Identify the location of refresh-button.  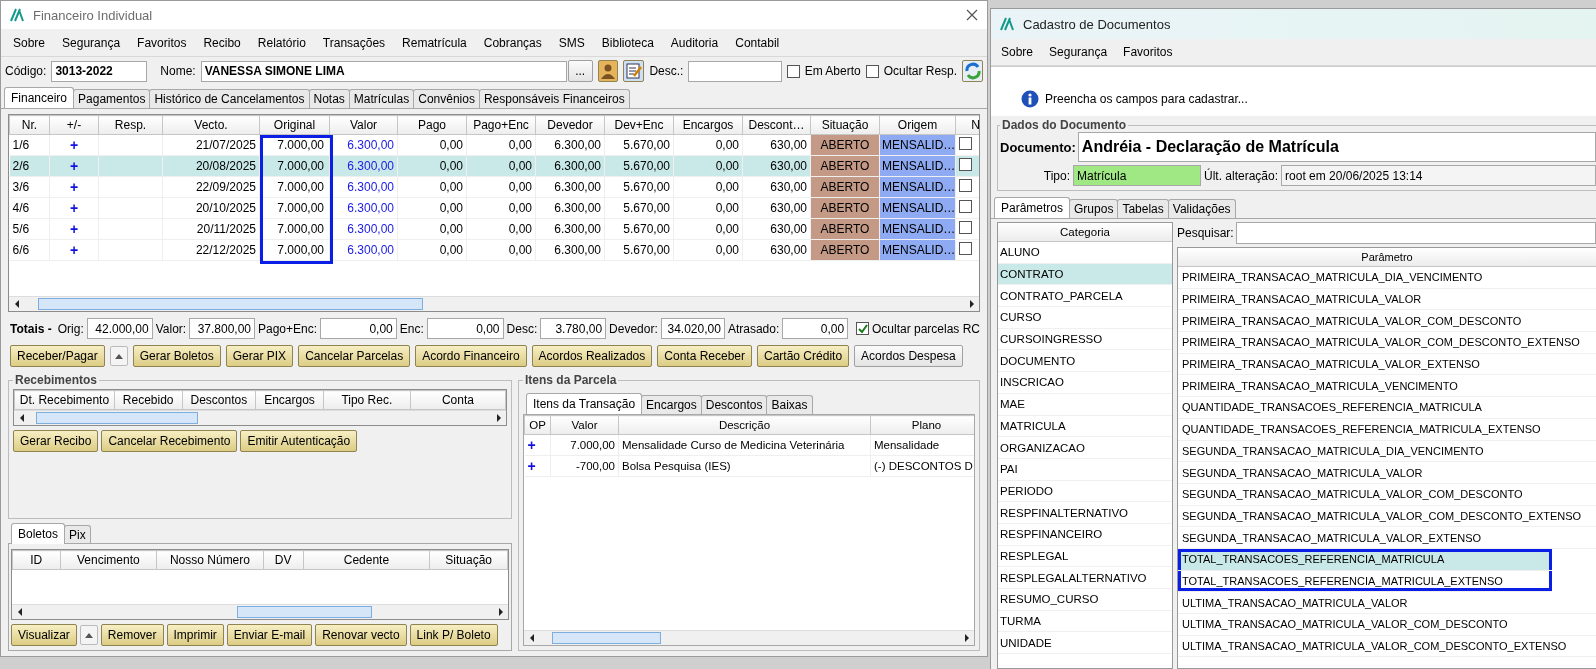
(973, 71).